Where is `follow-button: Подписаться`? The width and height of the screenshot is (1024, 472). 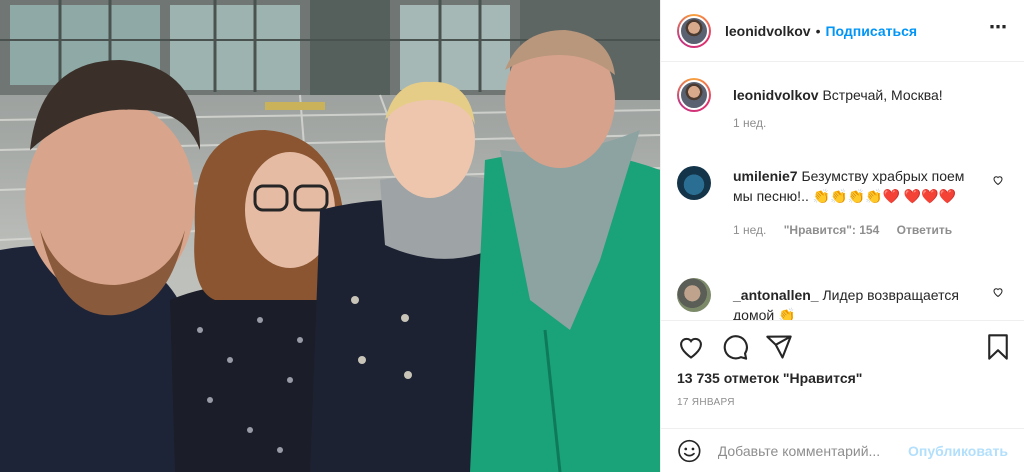
follow-button: Подписаться is located at coordinates (871, 31).